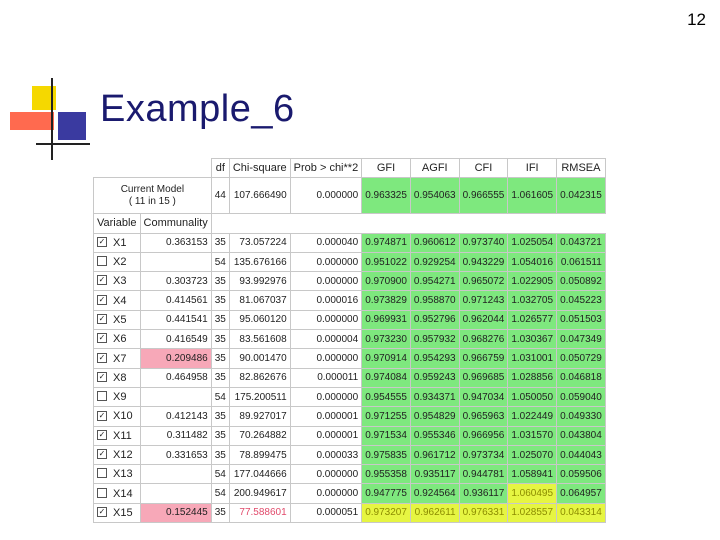 The width and height of the screenshot is (720, 540). What do you see at coordinates (386, 377) in the screenshot?
I see `gfi-cell: 0.974084` at bounding box center [386, 377].